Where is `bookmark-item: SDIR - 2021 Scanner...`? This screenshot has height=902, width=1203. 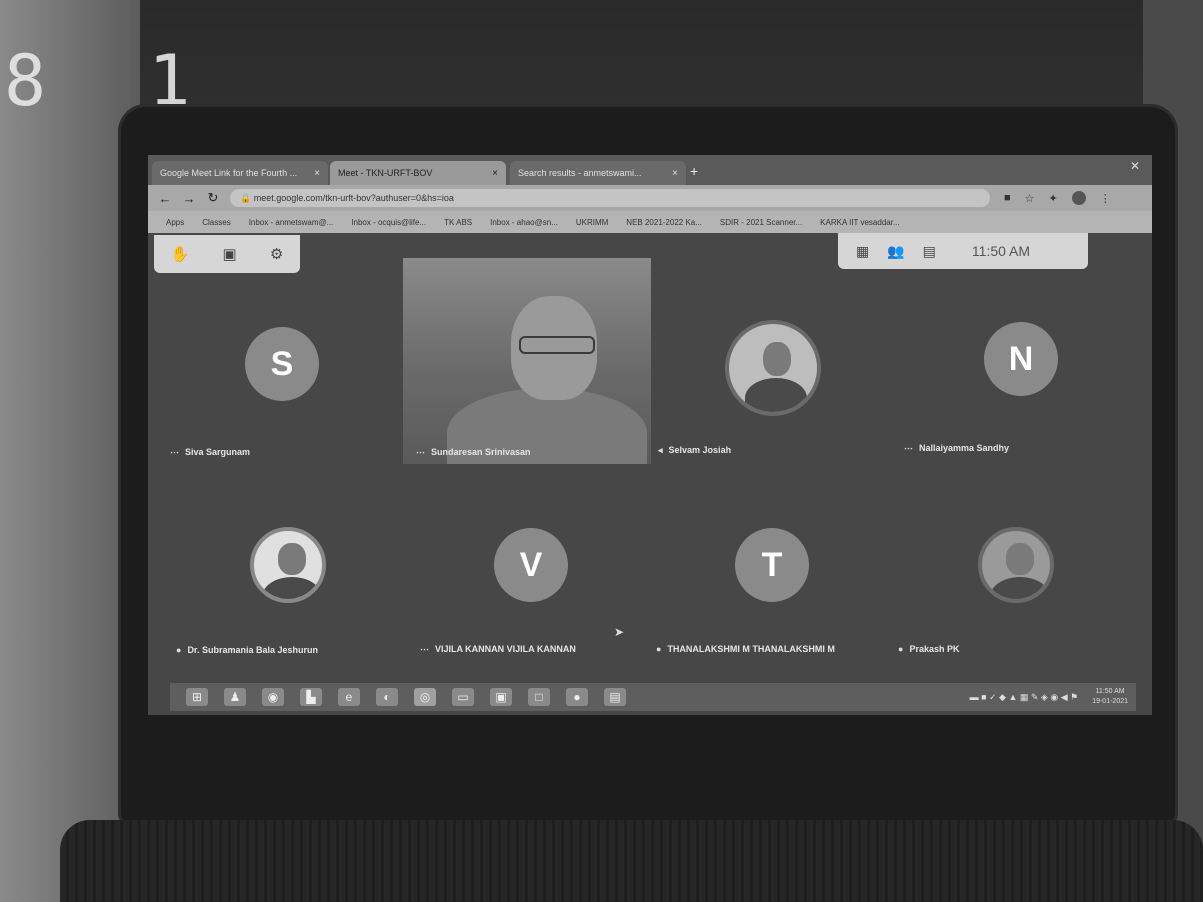 bookmark-item: SDIR - 2021 Scanner... is located at coordinates (761, 222).